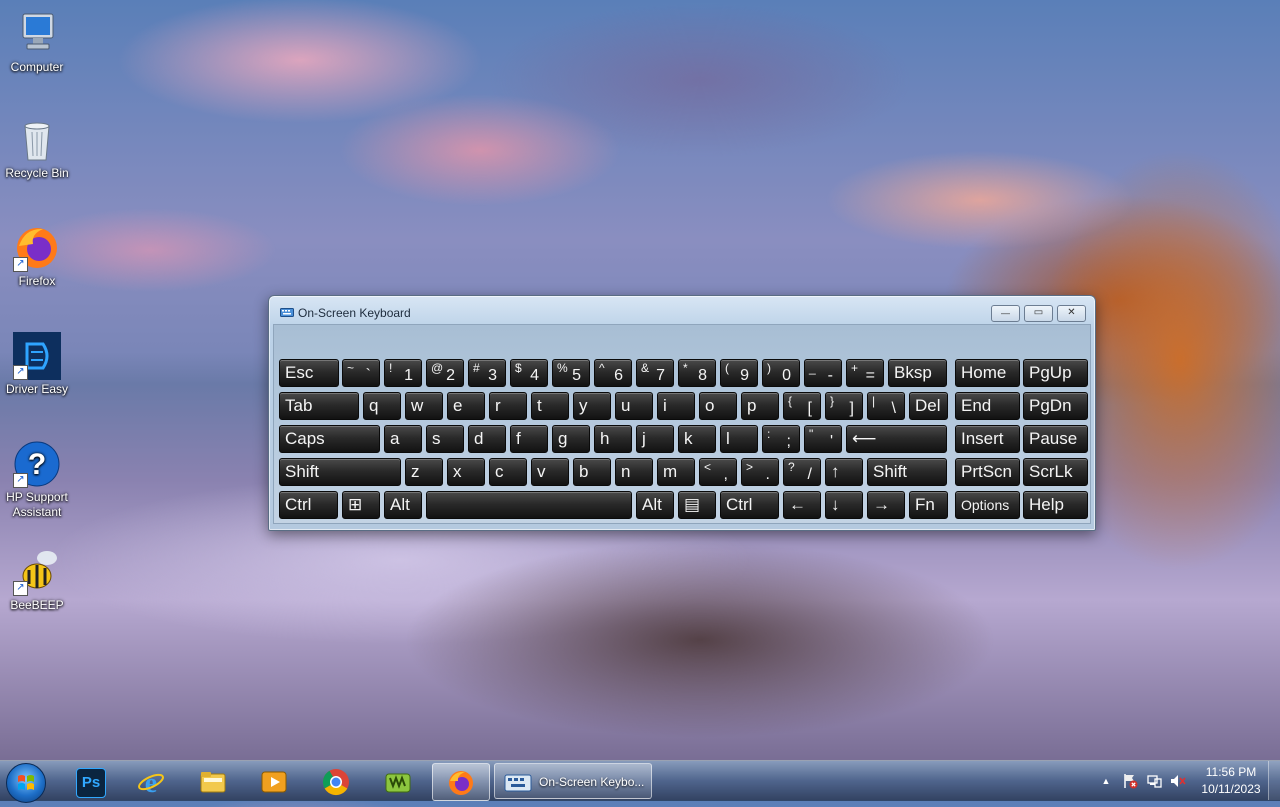  What do you see at coordinates (886, 406) in the screenshot?
I see `key-symbol-symbol: | \` at bounding box center [886, 406].